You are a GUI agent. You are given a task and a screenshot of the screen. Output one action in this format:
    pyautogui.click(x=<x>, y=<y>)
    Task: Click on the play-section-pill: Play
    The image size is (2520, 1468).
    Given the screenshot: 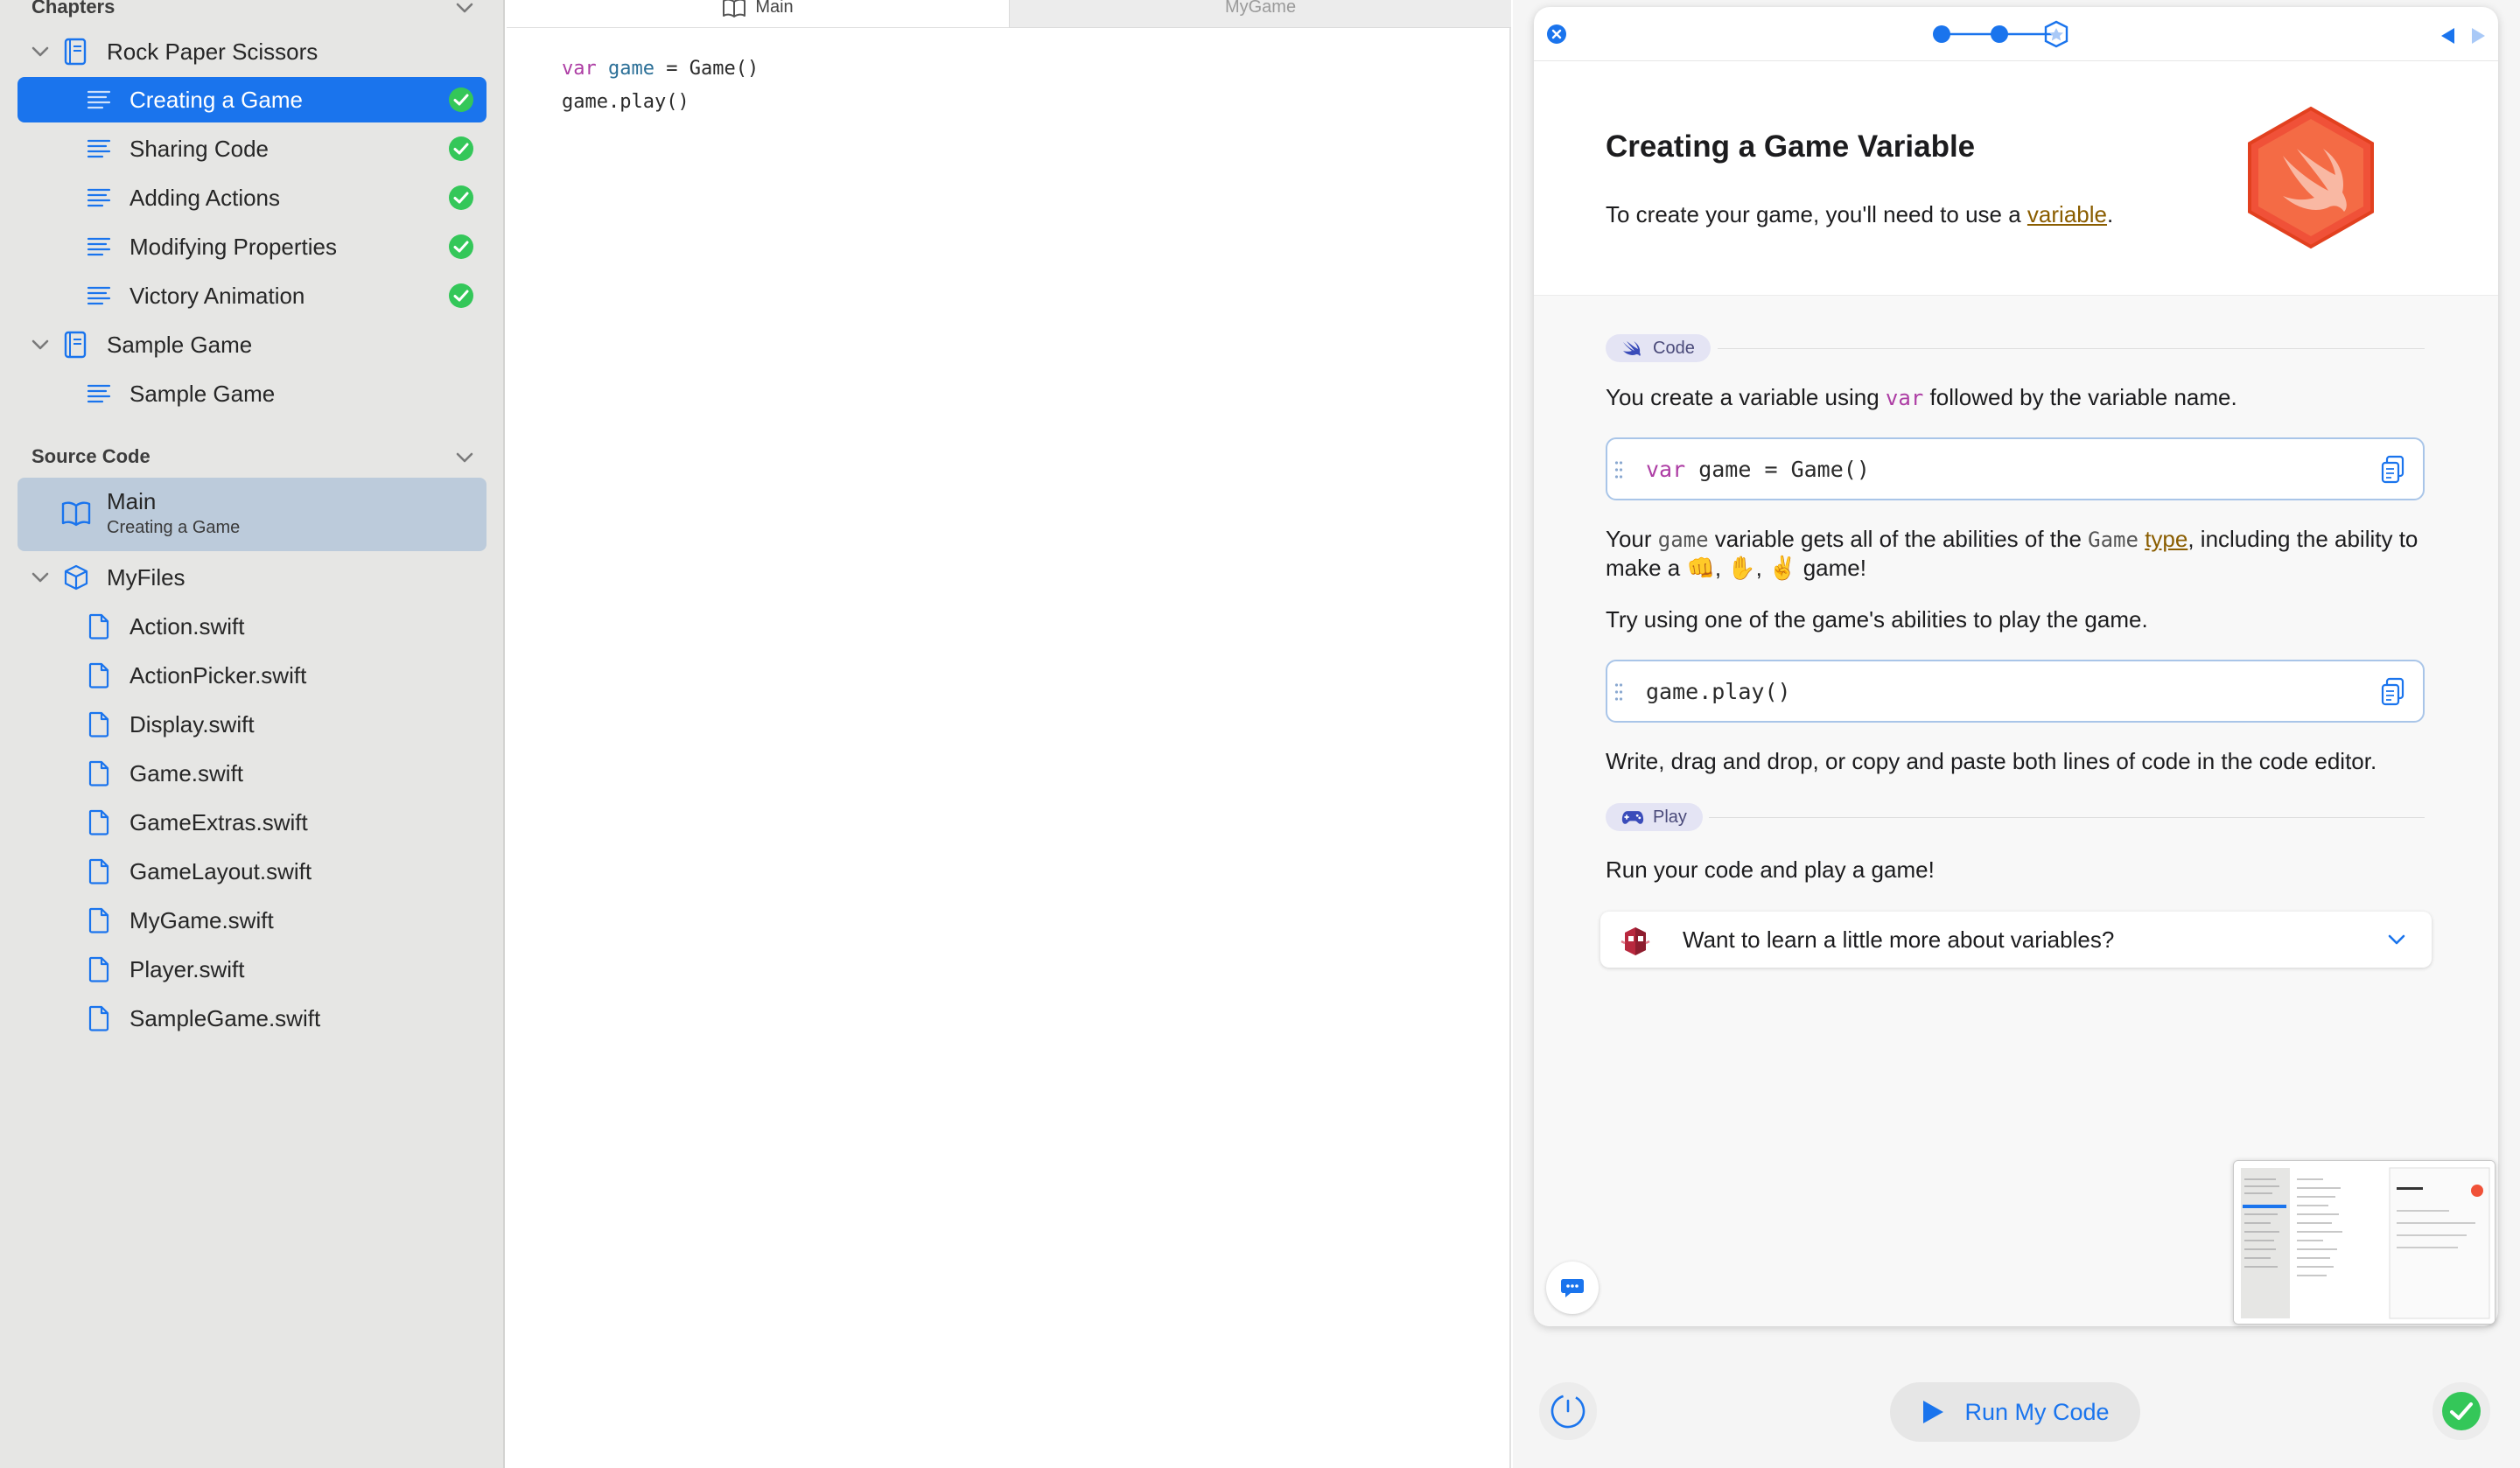 What is the action you would take?
    pyautogui.click(x=1654, y=817)
    